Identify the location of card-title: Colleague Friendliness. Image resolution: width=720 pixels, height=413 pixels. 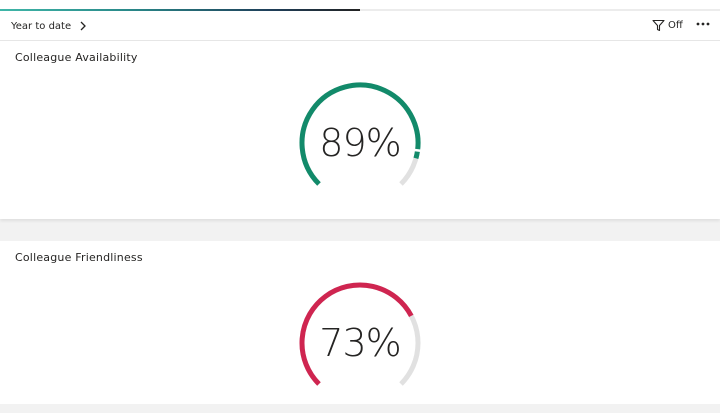
(79, 257).